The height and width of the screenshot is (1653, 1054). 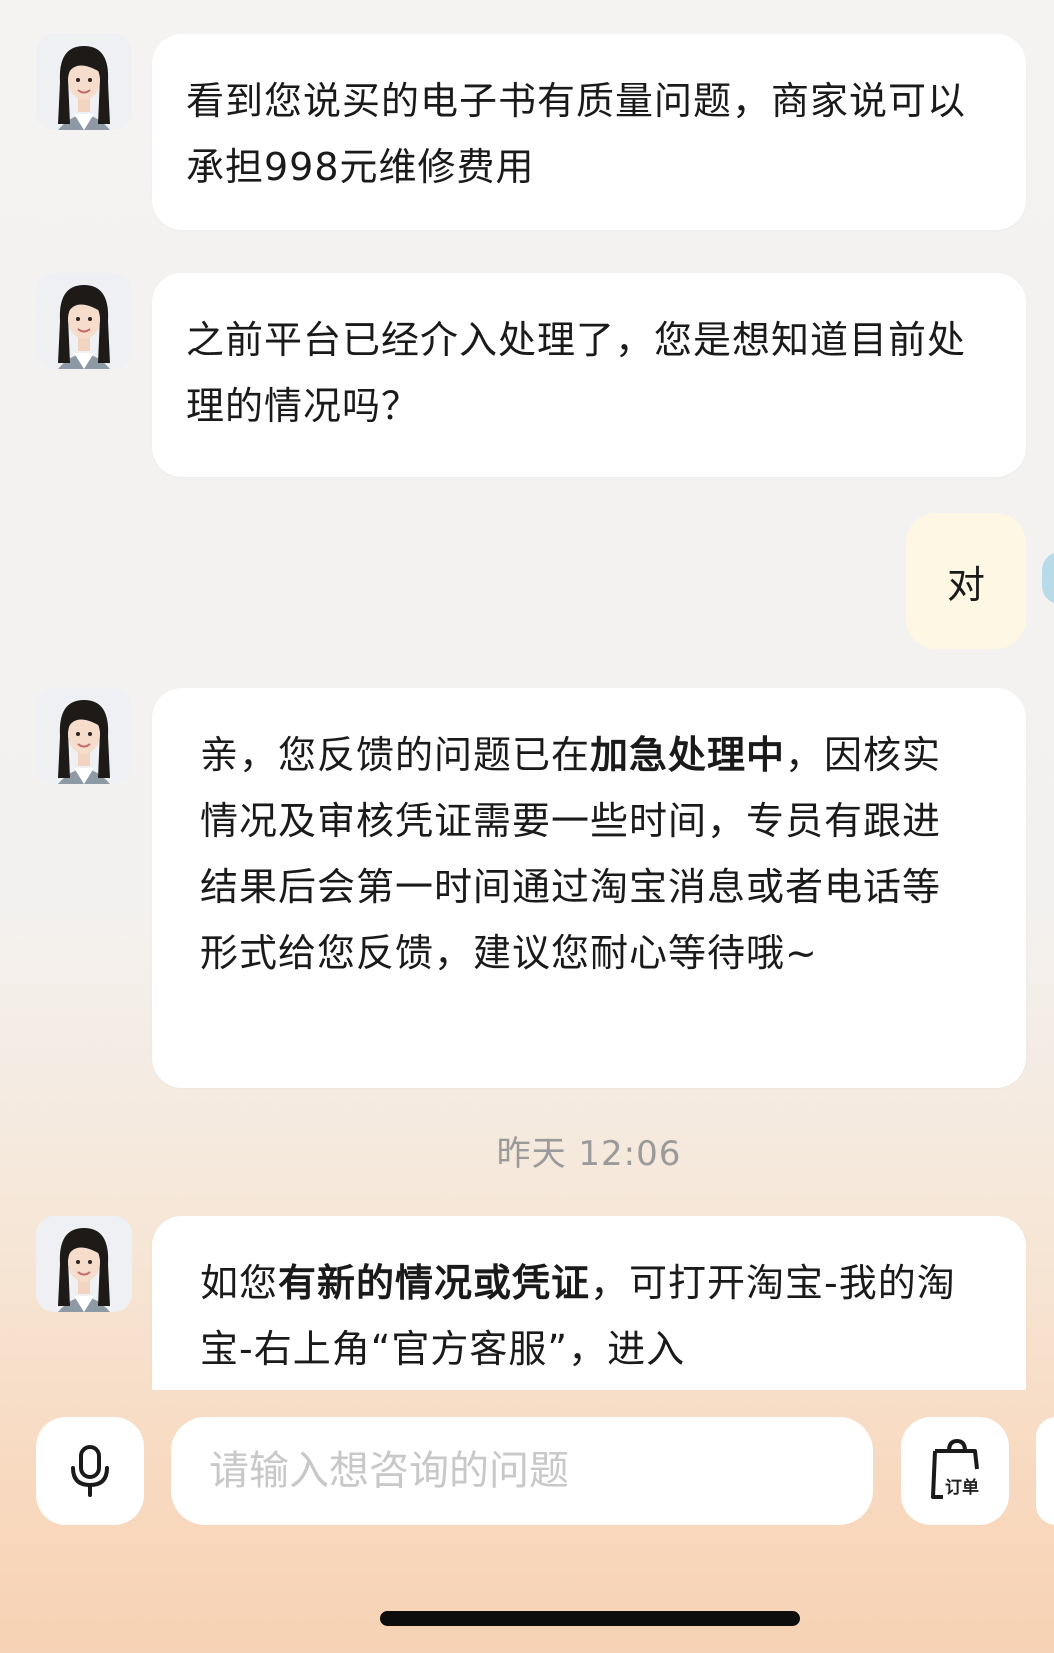 I want to click on orders-button: 订单, so click(x=955, y=1471).